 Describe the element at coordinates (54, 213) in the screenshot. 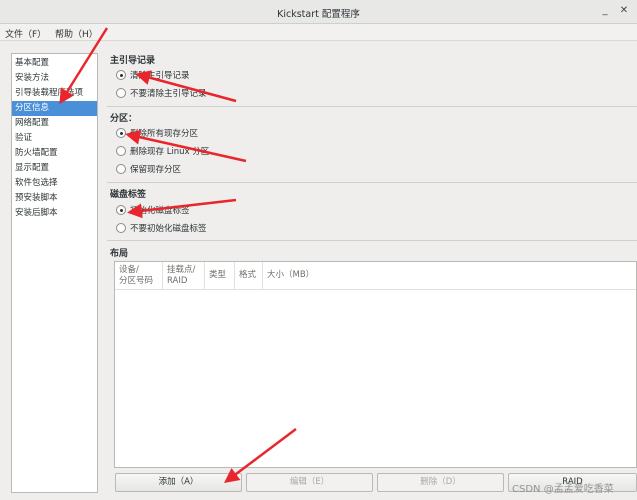

I see `sidebar-item-post-script: 安装后脚本` at that location.